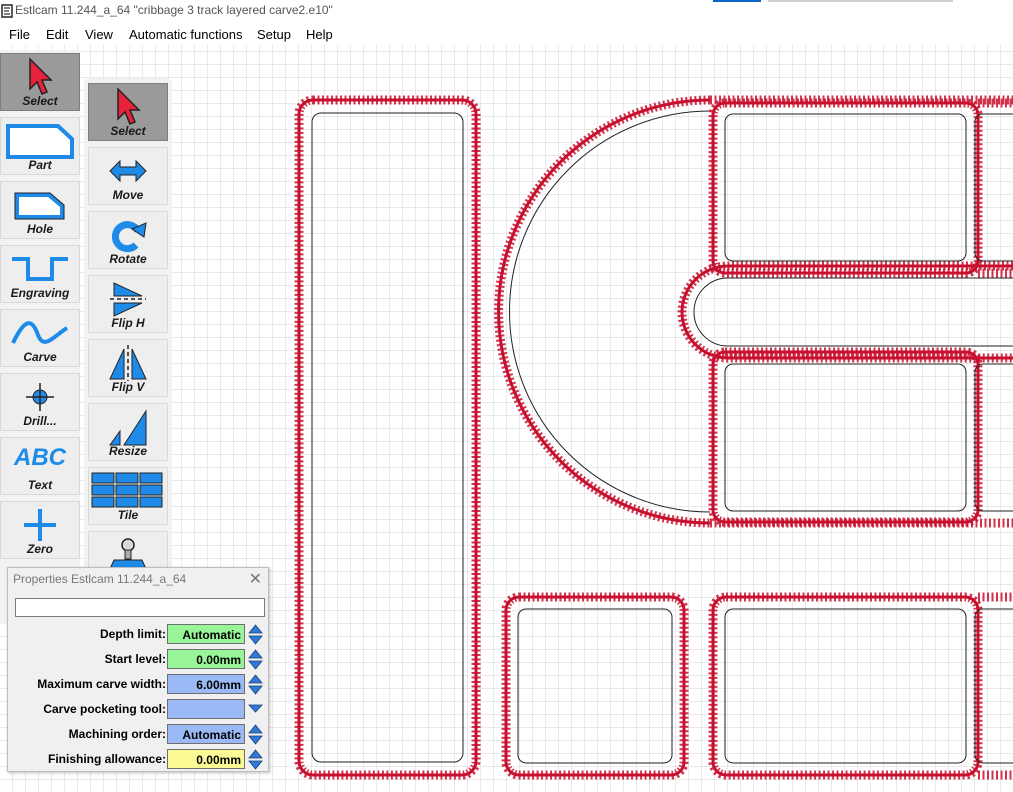 The height and width of the screenshot is (792, 1013). I want to click on tool-part-label: Part, so click(40, 165).